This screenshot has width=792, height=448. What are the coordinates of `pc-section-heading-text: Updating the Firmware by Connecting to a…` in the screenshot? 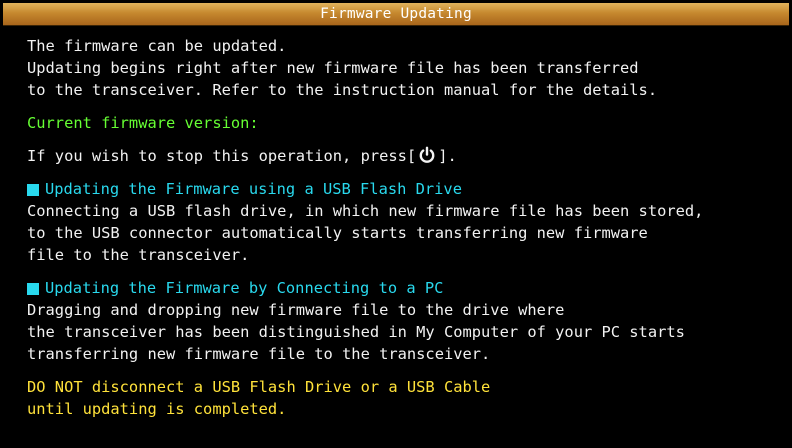 It's located at (244, 288).